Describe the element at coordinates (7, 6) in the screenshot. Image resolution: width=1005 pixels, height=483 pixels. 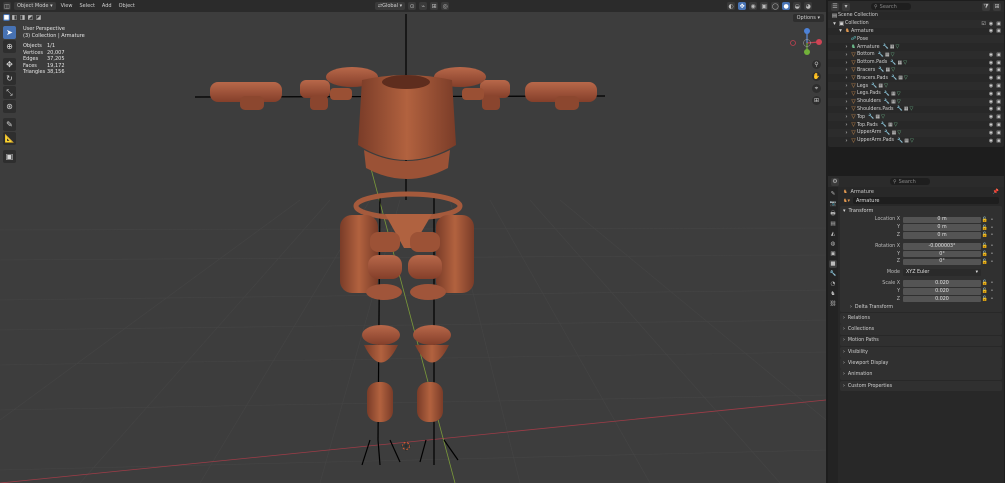
I see `editor-type-icon: ◫` at that location.